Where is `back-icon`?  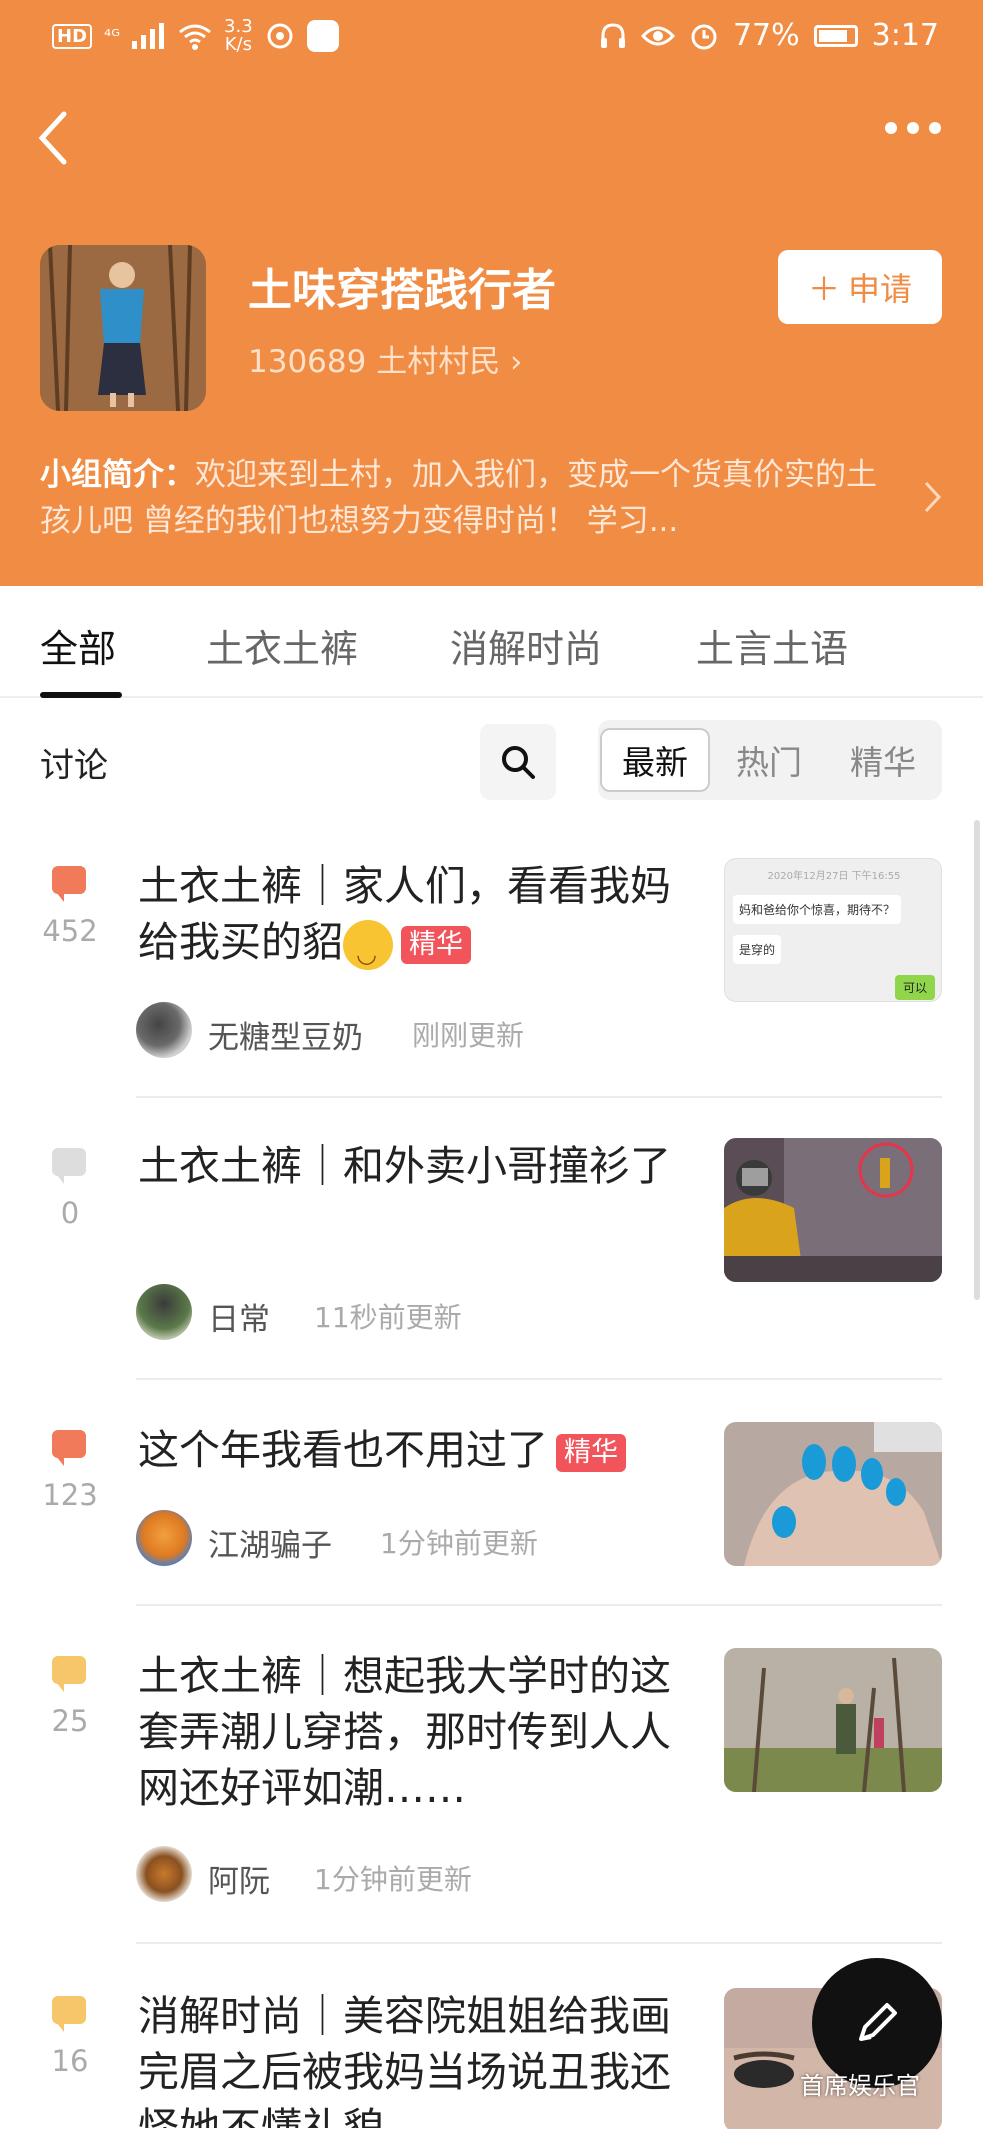 back-icon is located at coordinates (59, 138).